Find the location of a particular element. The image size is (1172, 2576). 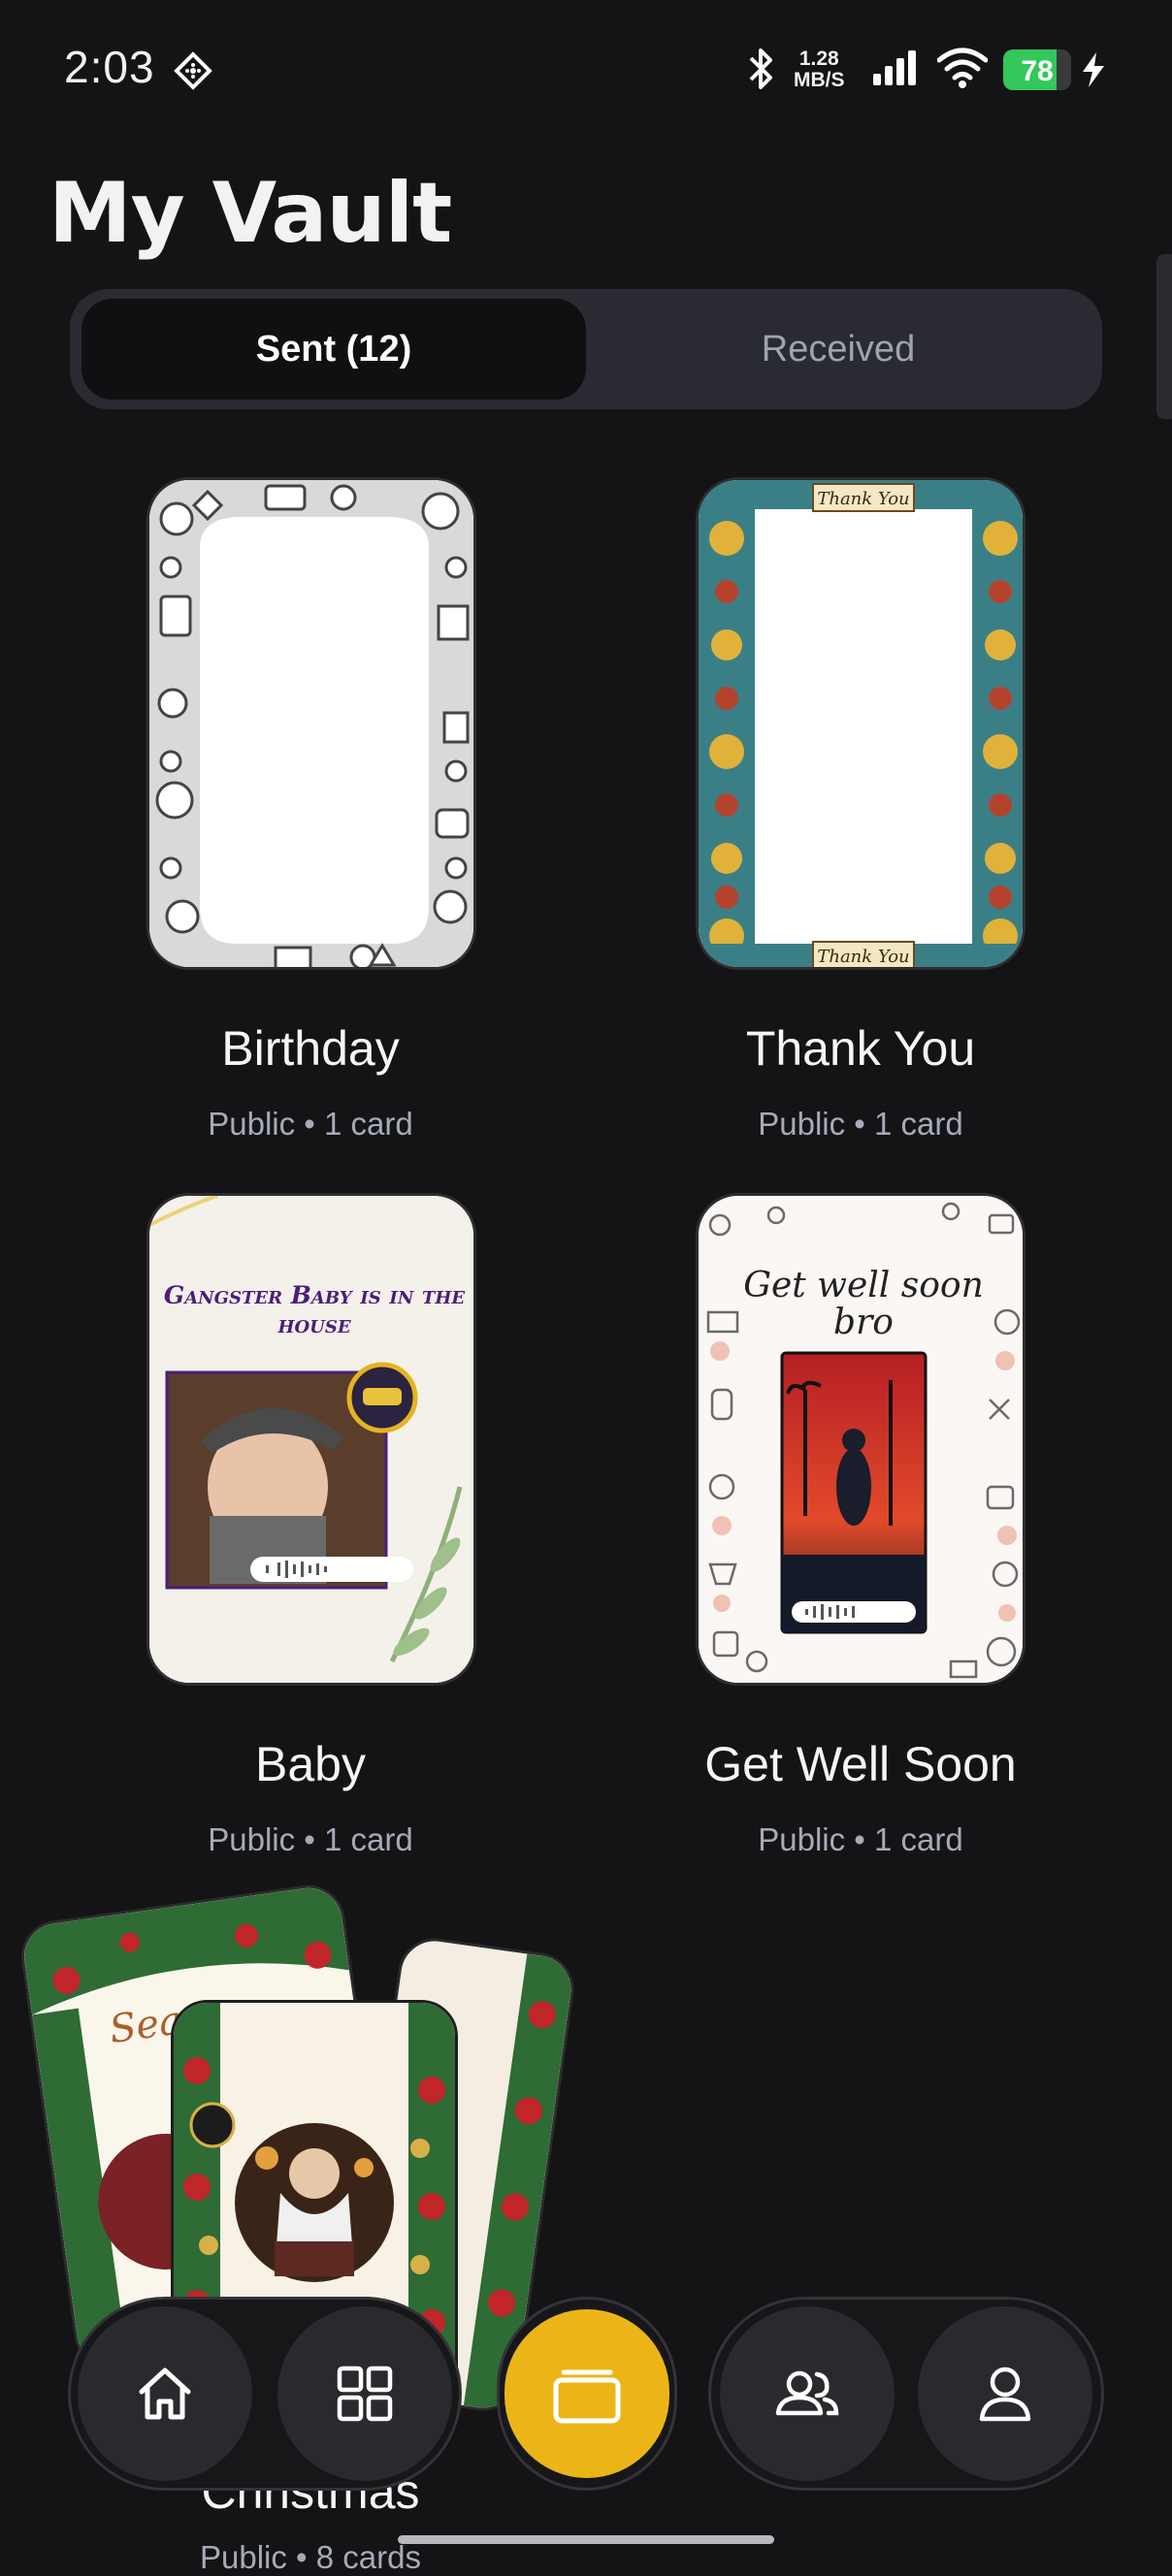

grid-icon is located at coordinates (365, 2394).